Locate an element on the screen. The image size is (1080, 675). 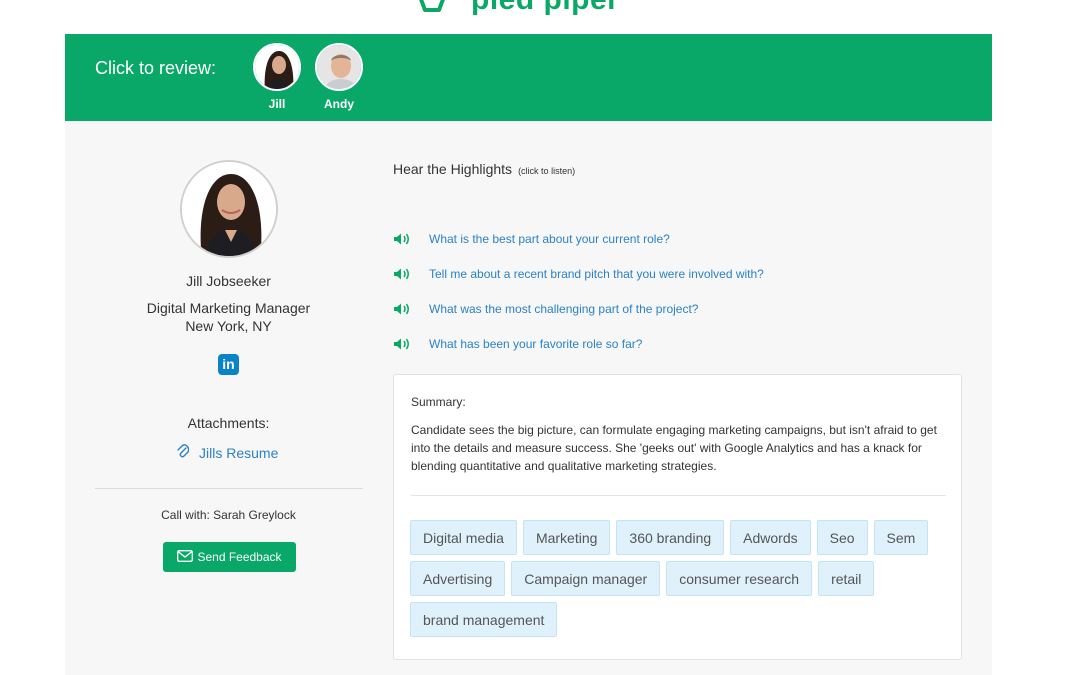
call-with-text: Call with: Sarah Greylock is located at coordinates (228, 515).